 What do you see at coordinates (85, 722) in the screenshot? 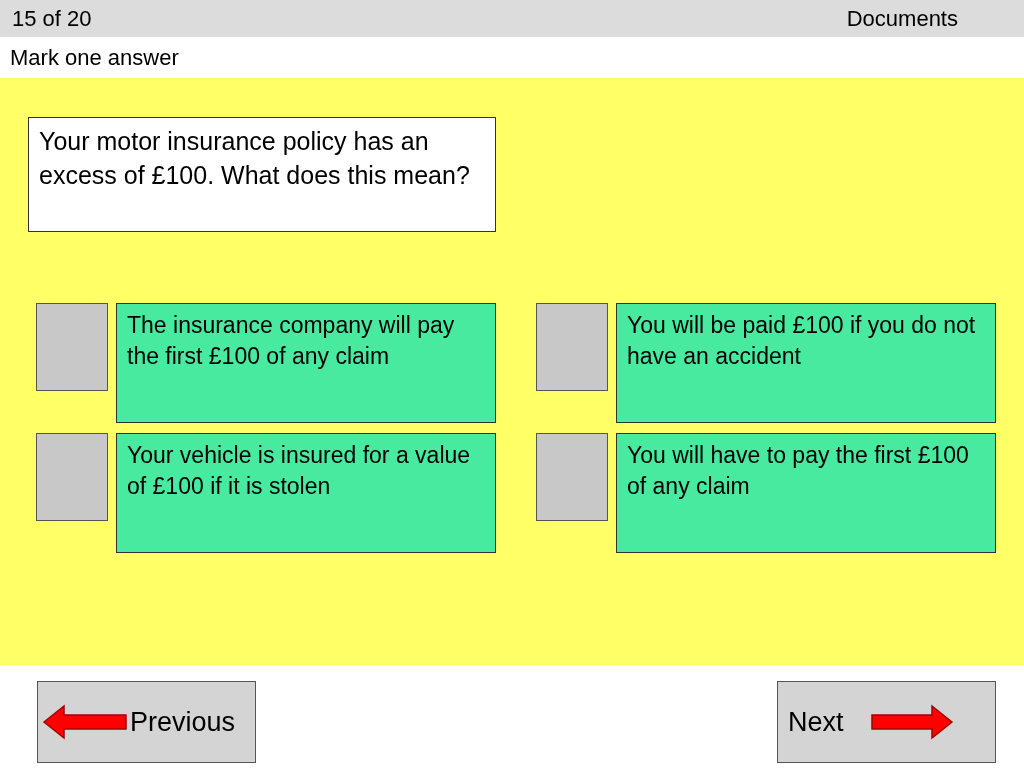
I see `left-arrow-icon` at bounding box center [85, 722].